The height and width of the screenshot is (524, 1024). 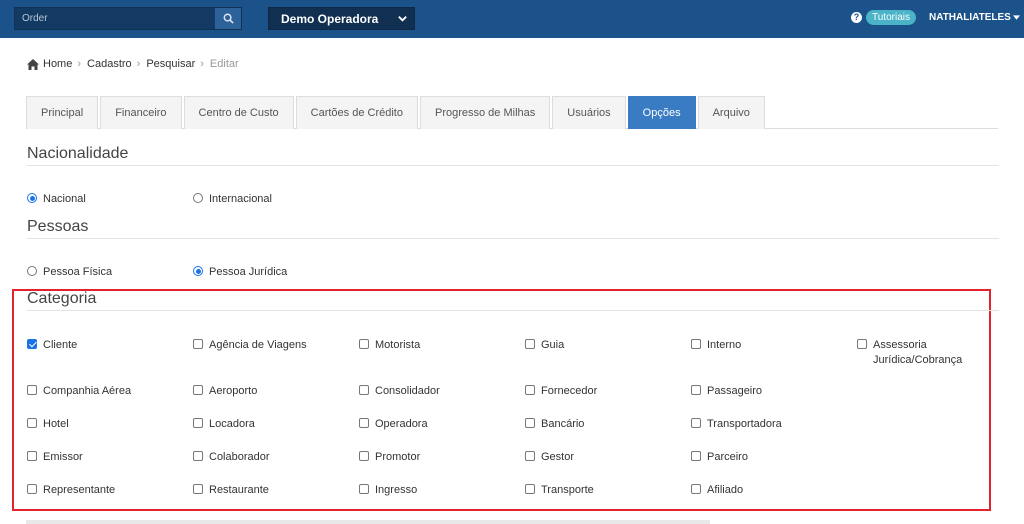 What do you see at coordinates (258, 345) in the screenshot?
I see `checkbox-label: Agência de Viagens` at bounding box center [258, 345].